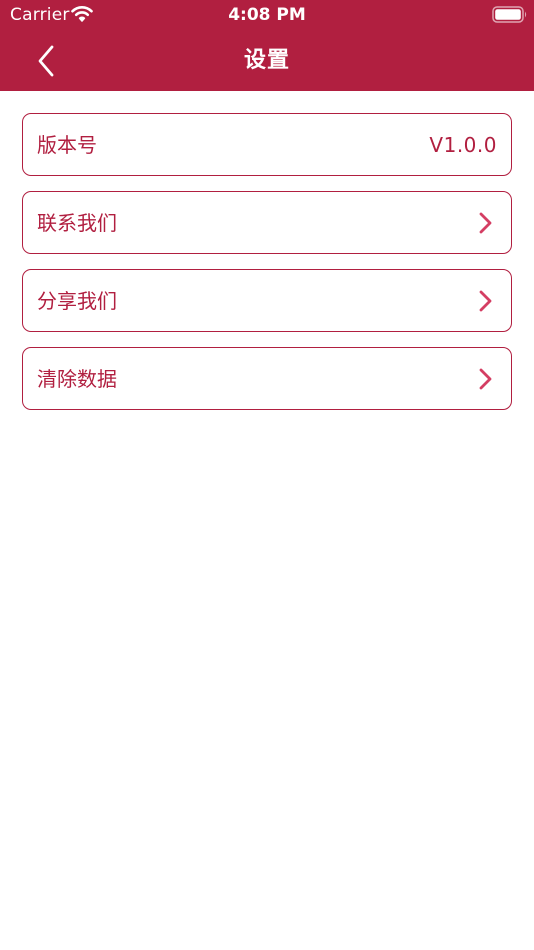 The image size is (534, 950). Describe the element at coordinates (267, 222) in the screenshot. I see `contact-us-row: 联系我们` at that location.